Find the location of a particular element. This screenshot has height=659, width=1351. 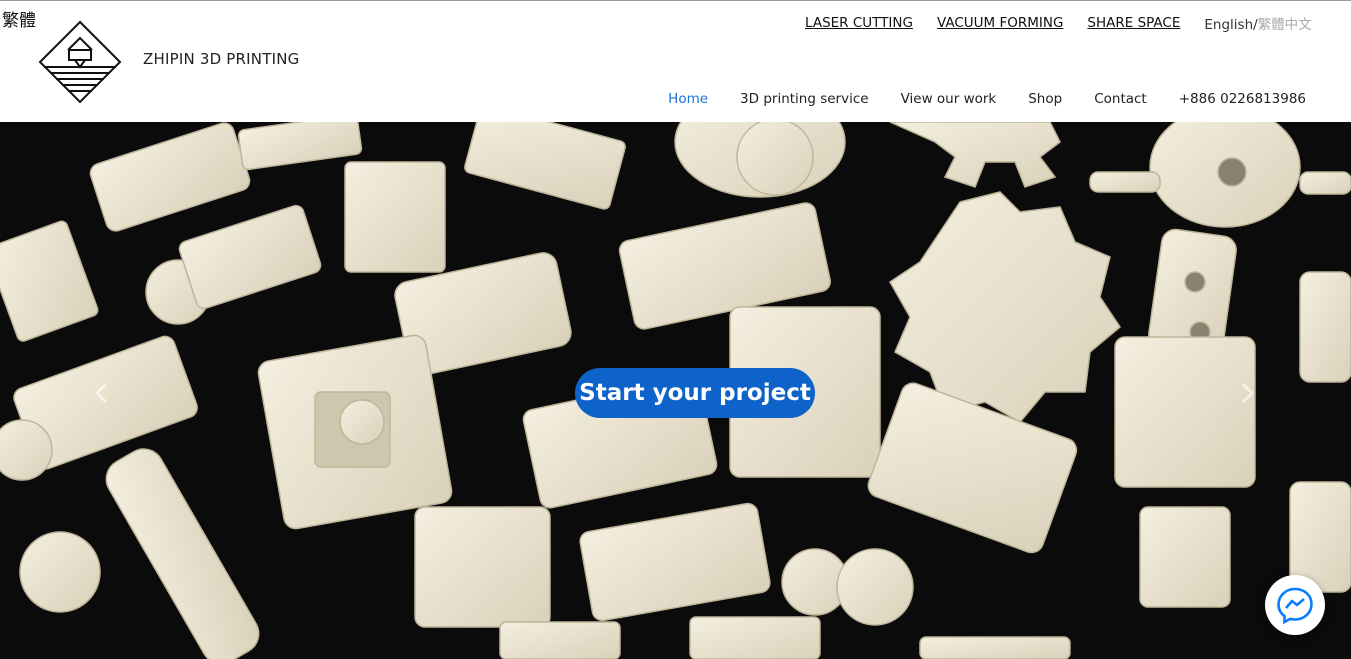

nav-item-3d-printing-service: 3D printing service is located at coordinates (804, 99).